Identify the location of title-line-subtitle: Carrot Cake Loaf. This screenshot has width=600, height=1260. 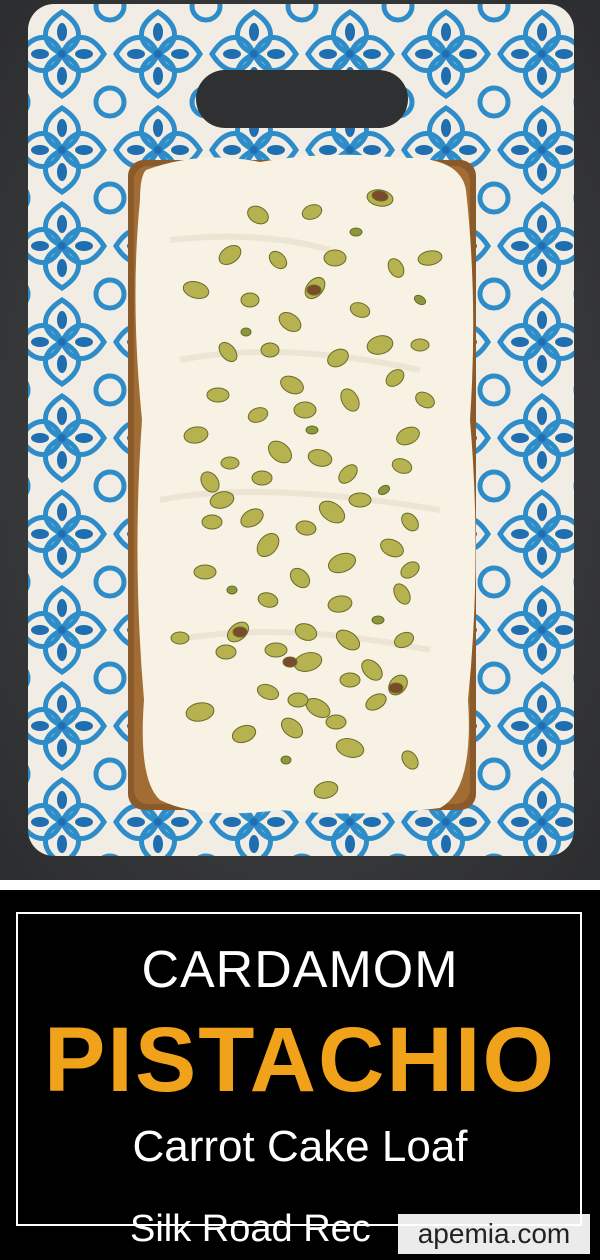
(300, 1146).